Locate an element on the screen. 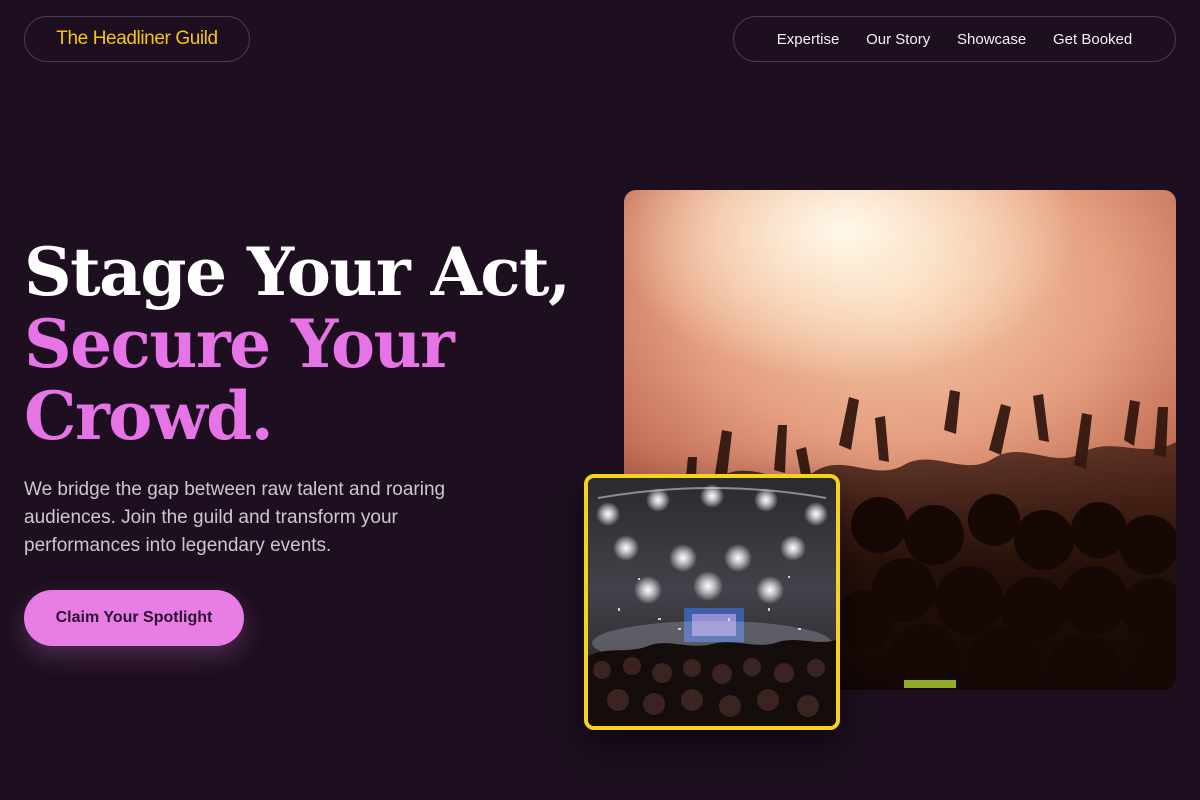 The width and height of the screenshot is (1200, 800). headline-line-3: Crowd. is located at coordinates (149, 416).